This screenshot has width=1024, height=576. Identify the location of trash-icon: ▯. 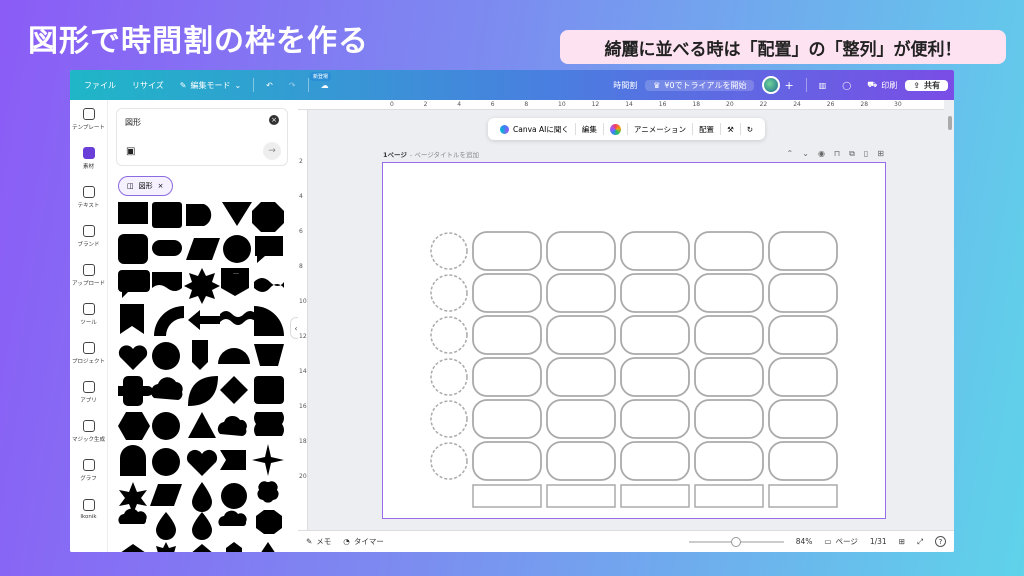
(866, 154).